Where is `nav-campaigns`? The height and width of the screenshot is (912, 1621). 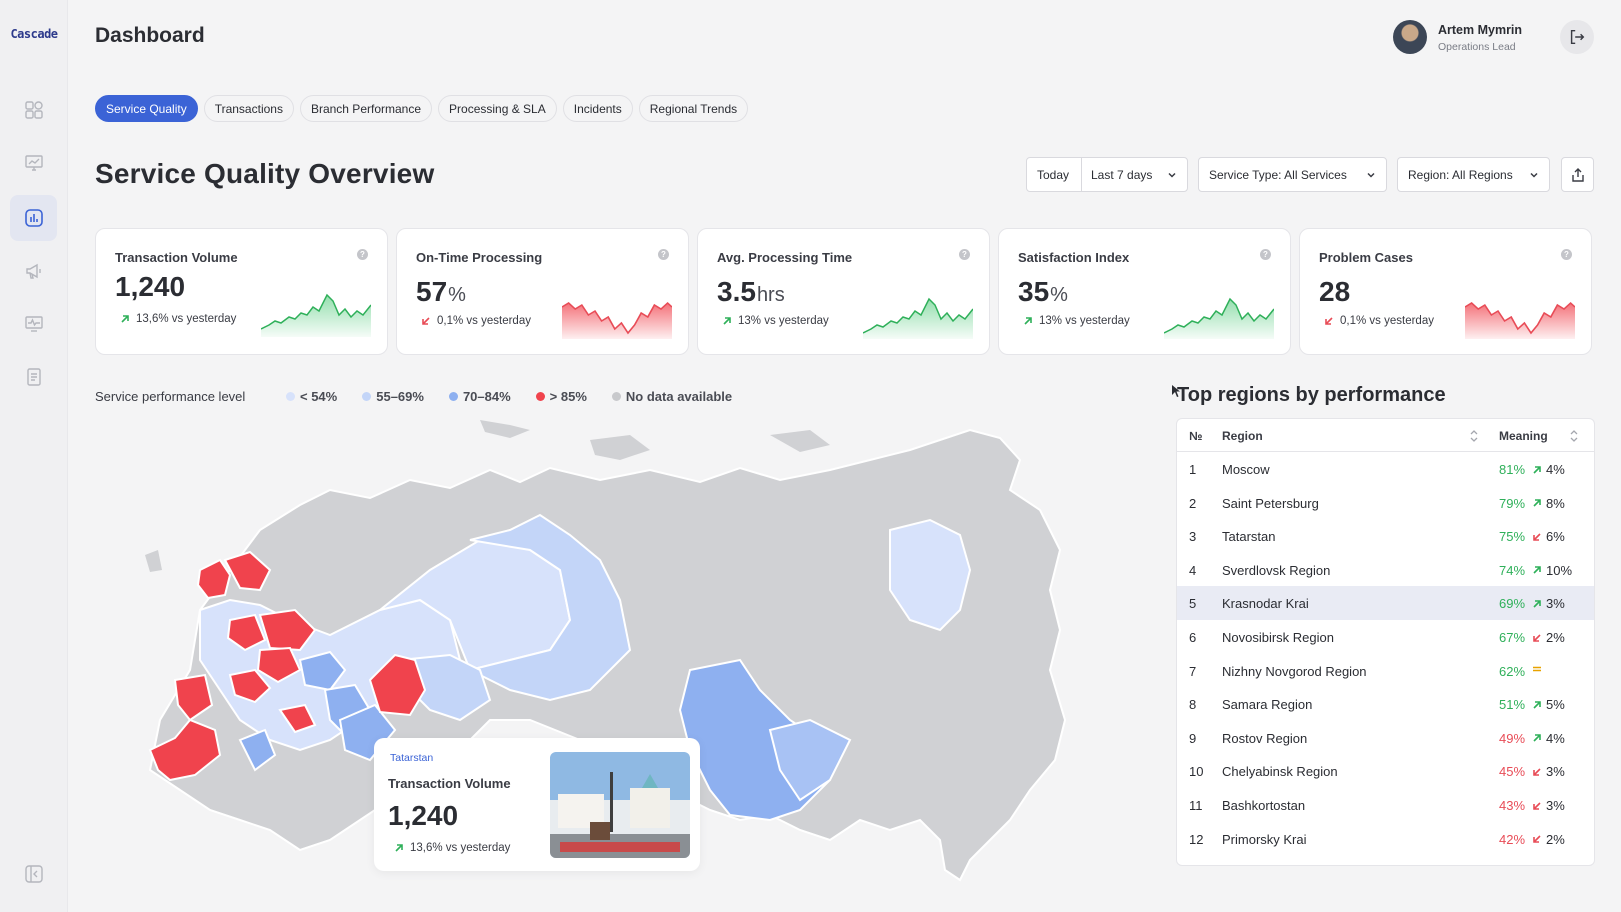
nav-campaigns is located at coordinates (33, 271).